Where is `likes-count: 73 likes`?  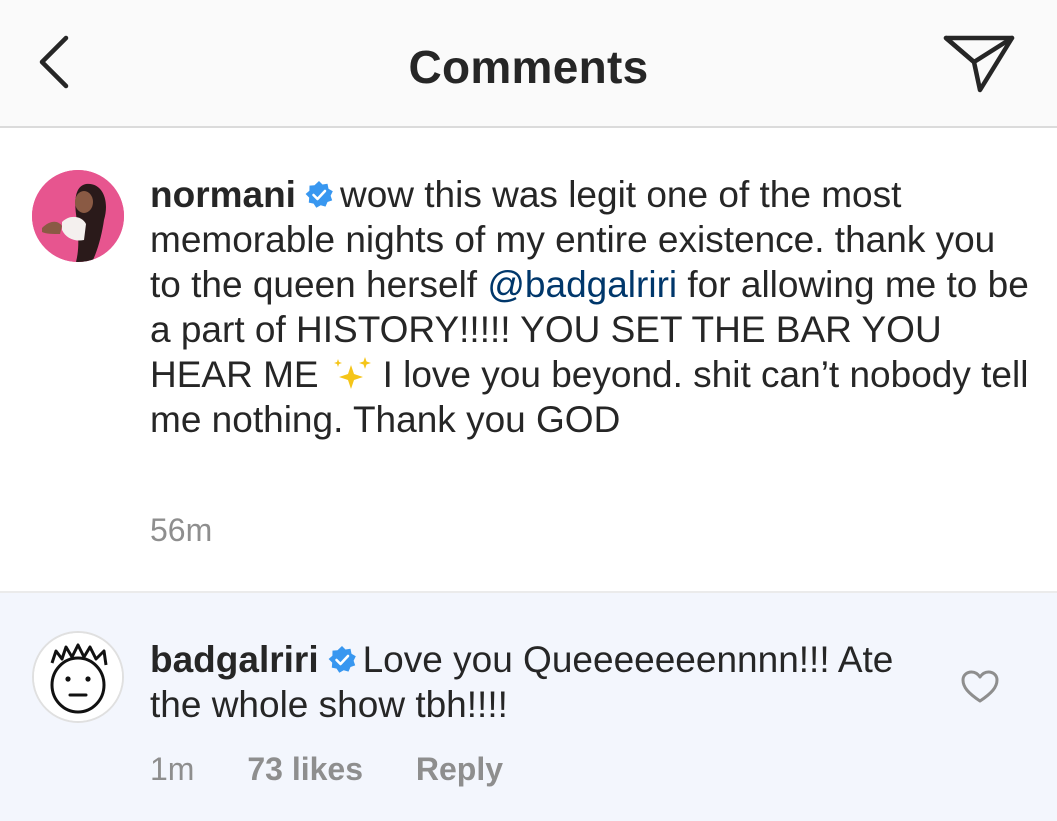 likes-count: 73 likes is located at coordinates (305, 769).